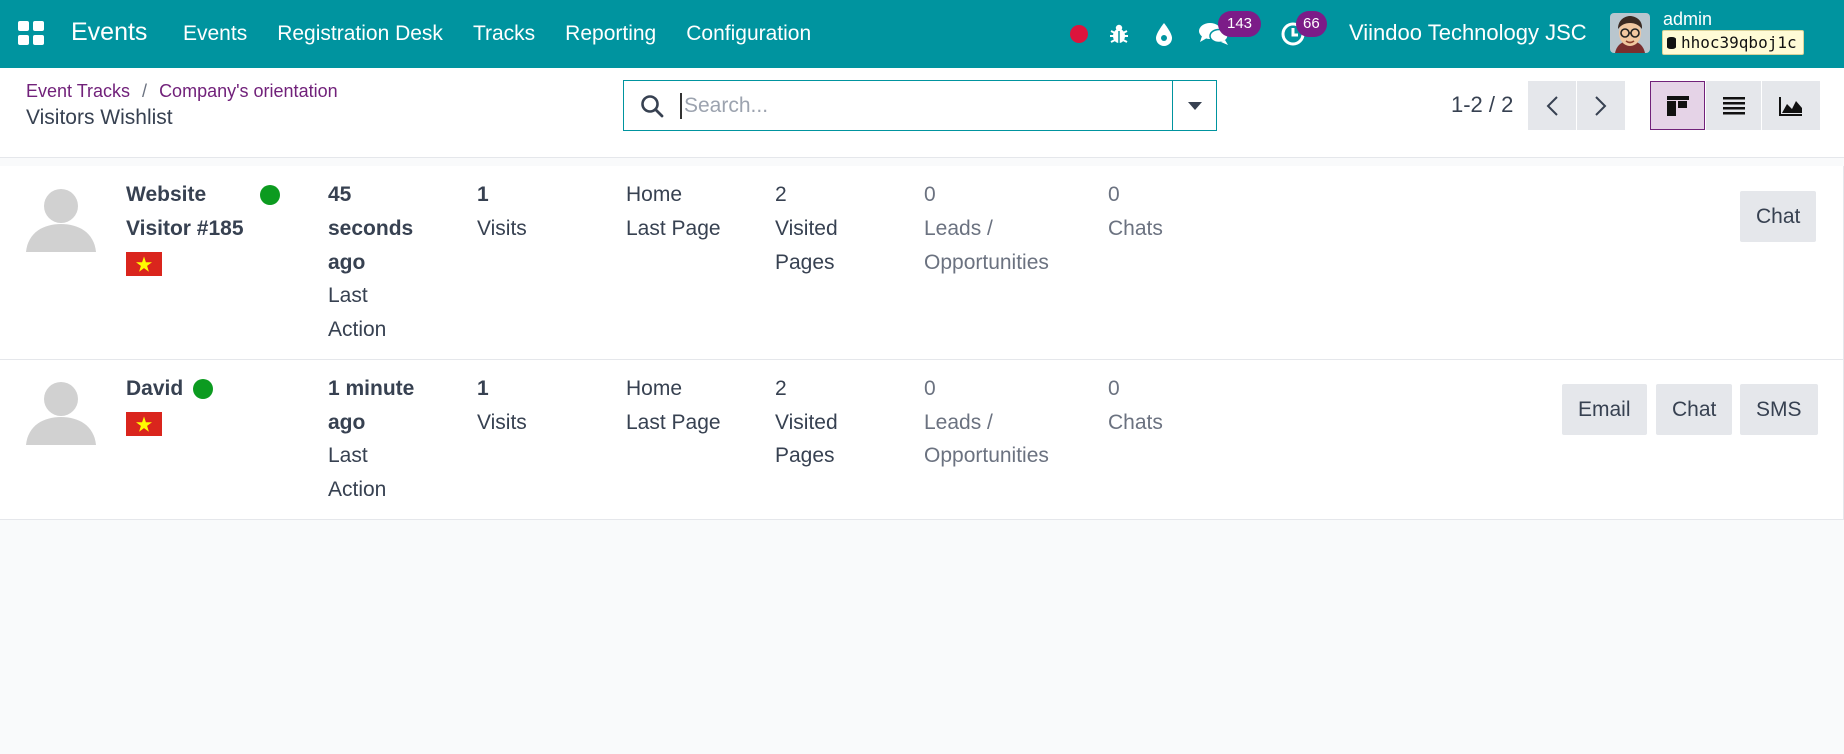 The height and width of the screenshot is (754, 1844). I want to click on breadcrumb: Event Tracks / Company's orientation, so click(182, 91).